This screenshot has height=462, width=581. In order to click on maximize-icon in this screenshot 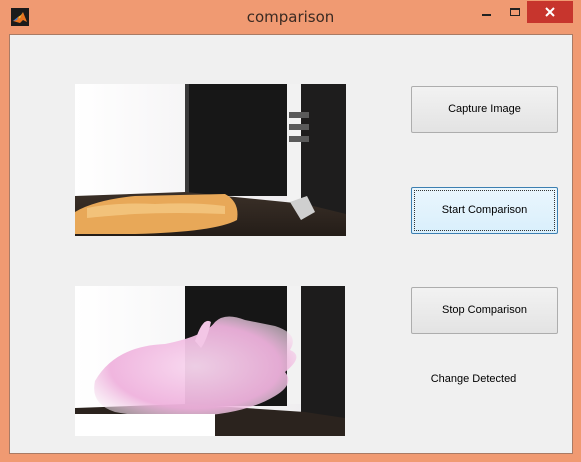, I will do `click(515, 12)`.